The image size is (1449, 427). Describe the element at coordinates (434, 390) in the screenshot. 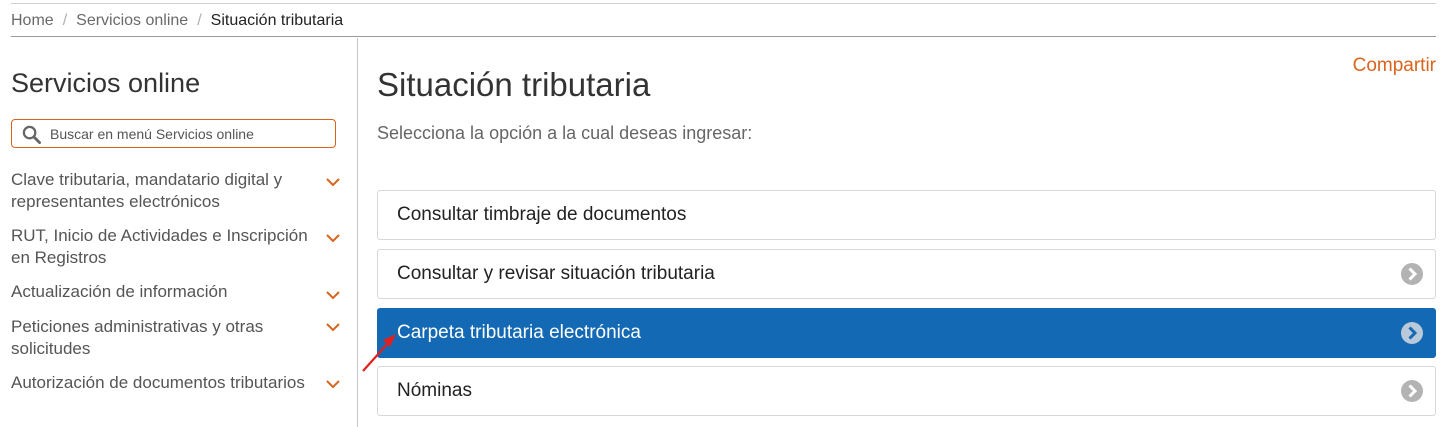

I see `option-label: Nóminas` at that location.